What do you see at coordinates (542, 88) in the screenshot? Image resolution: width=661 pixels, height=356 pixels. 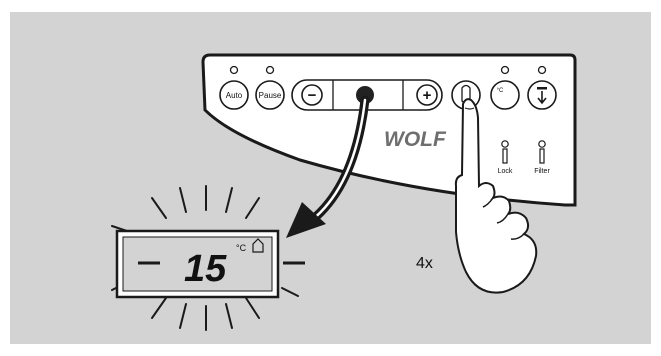 I see `boost-icon` at bounding box center [542, 88].